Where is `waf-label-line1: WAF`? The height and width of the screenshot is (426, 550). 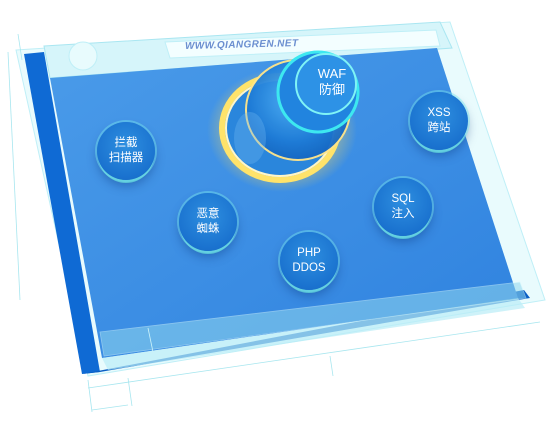 waf-label-line1: WAF is located at coordinates (332, 73).